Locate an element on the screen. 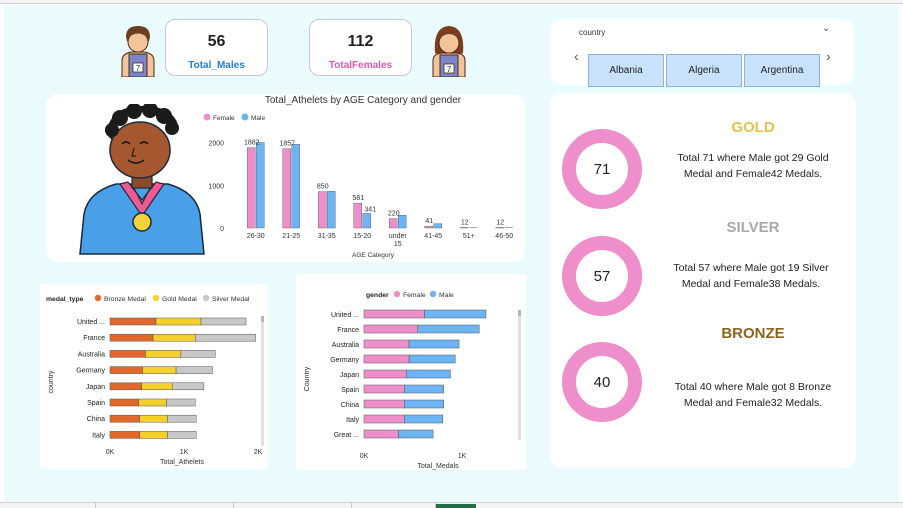 Image resolution: width=903 pixels, height=508 pixels. data-label: 1882 is located at coordinates (252, 143).